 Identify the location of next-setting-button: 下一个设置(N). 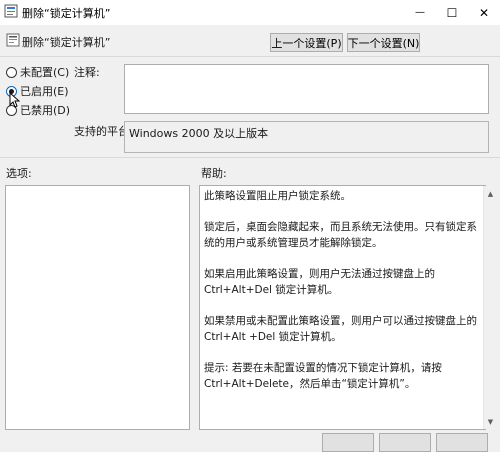
(383, 42).